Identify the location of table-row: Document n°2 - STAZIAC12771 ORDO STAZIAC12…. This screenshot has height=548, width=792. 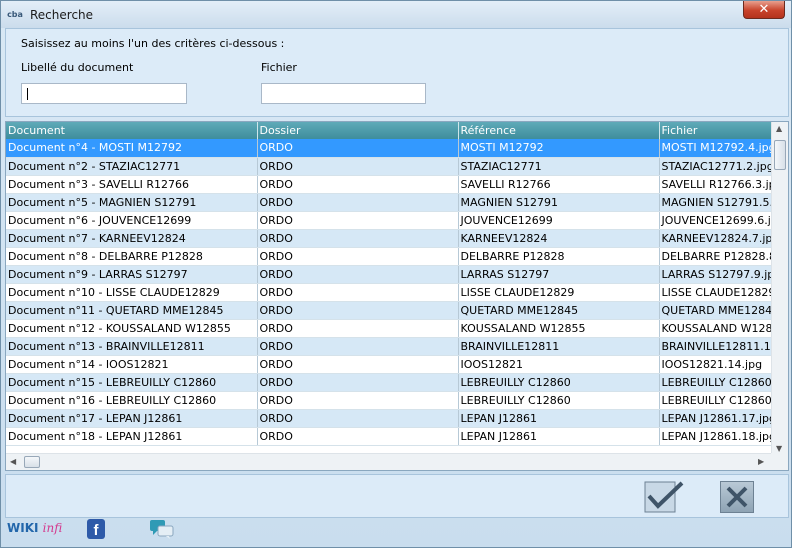
(389, 166).